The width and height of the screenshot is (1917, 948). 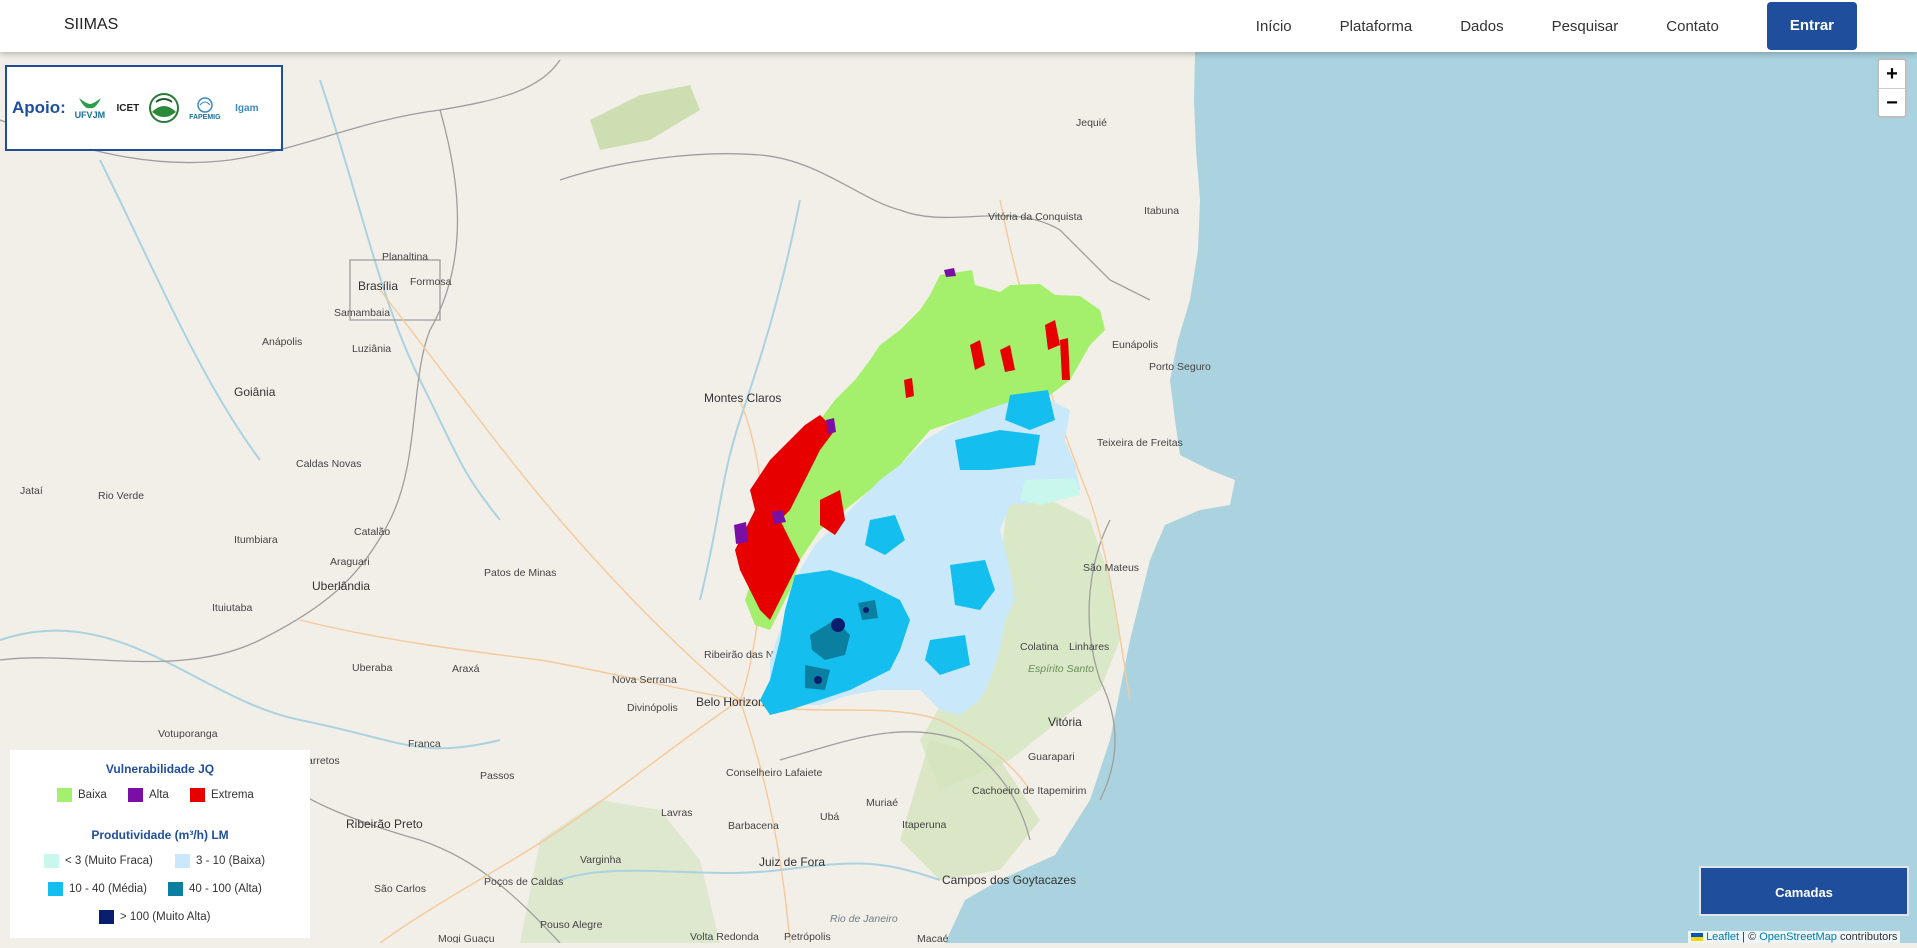 What do you see at coordinates (1051, 757) in the screenshot?
I see `city-label: Guarapari` at bounding box center [1051, 757].